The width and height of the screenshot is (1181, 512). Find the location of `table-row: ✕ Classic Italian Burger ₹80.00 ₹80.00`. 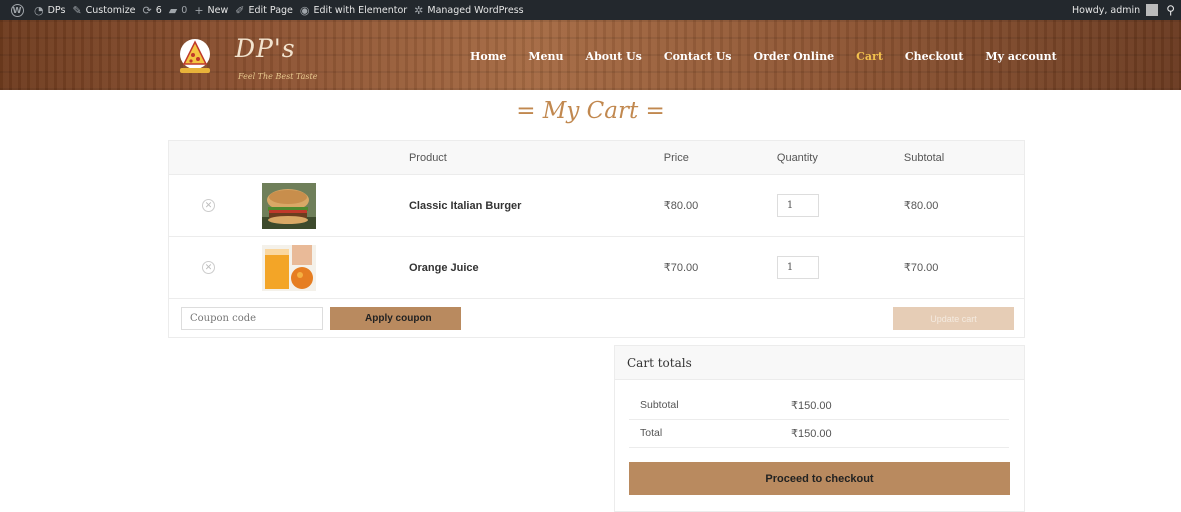

table-row: ✕ Classic Italian Burger ₹80.00 ₹80.00 is located at coordinates (596, 205).